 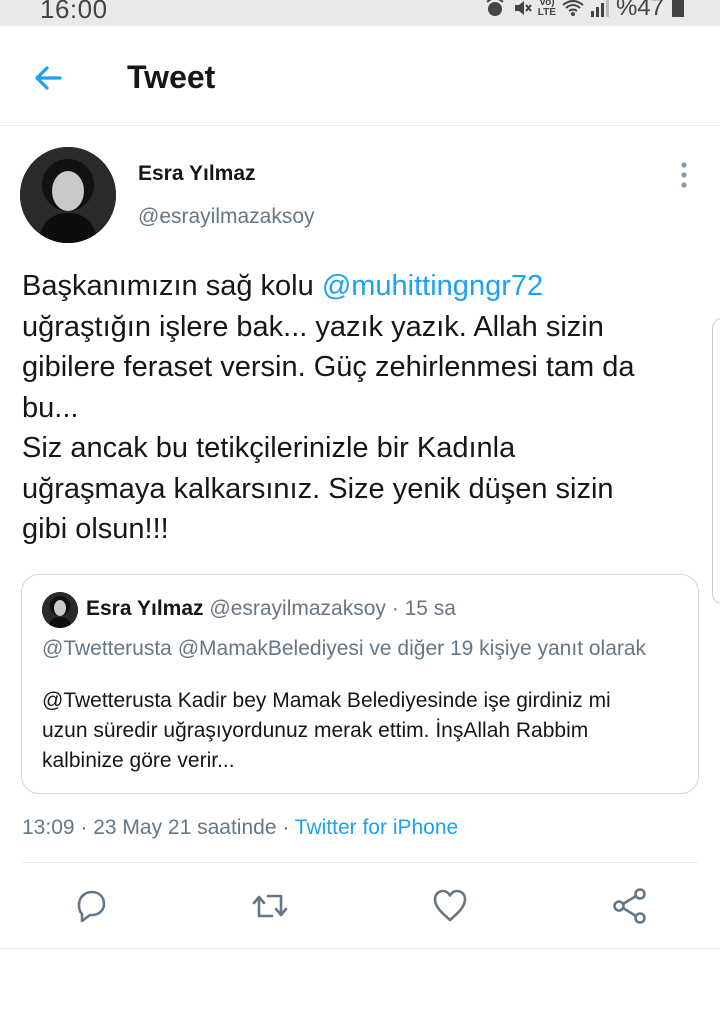 What do you see at coordinates (630, 906) in the screenshot?
I see `share-icon` at bounding box center [630, 906].